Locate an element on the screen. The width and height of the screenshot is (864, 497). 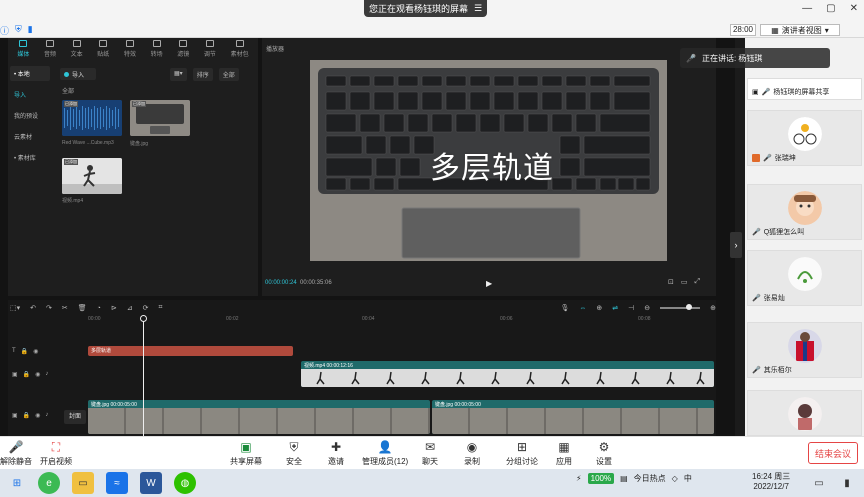
shield-icon: ⛨ is located at coordinates (18, 30).